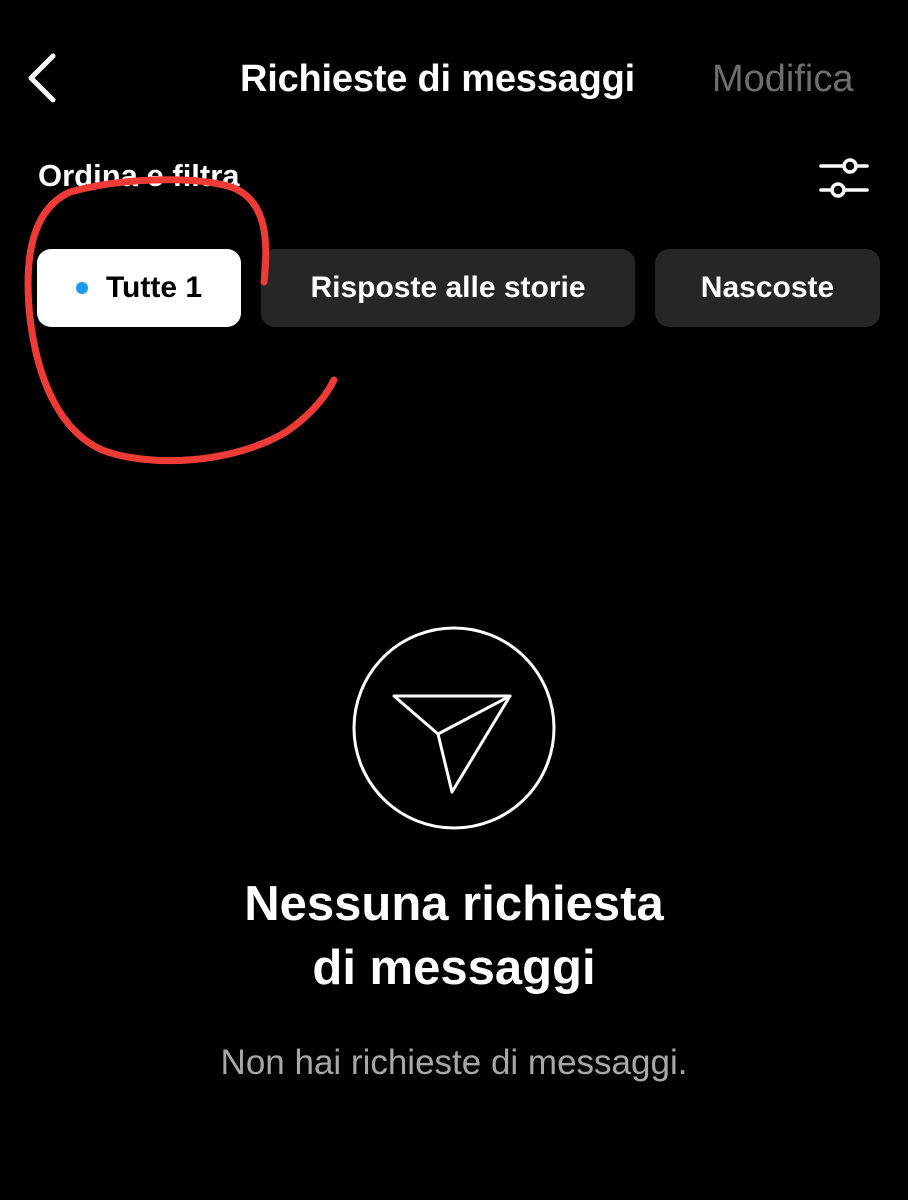 The image size is (908, 1200). I want to click on empty-title-line-2: di messaggi, so click(454, 968).